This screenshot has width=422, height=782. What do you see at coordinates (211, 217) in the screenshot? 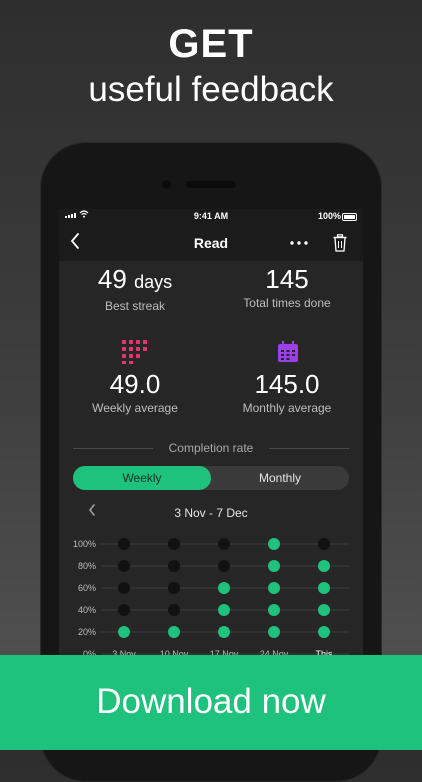
I see `status-bar: 9:41 AM 100%` at bounding box center [211, 217].